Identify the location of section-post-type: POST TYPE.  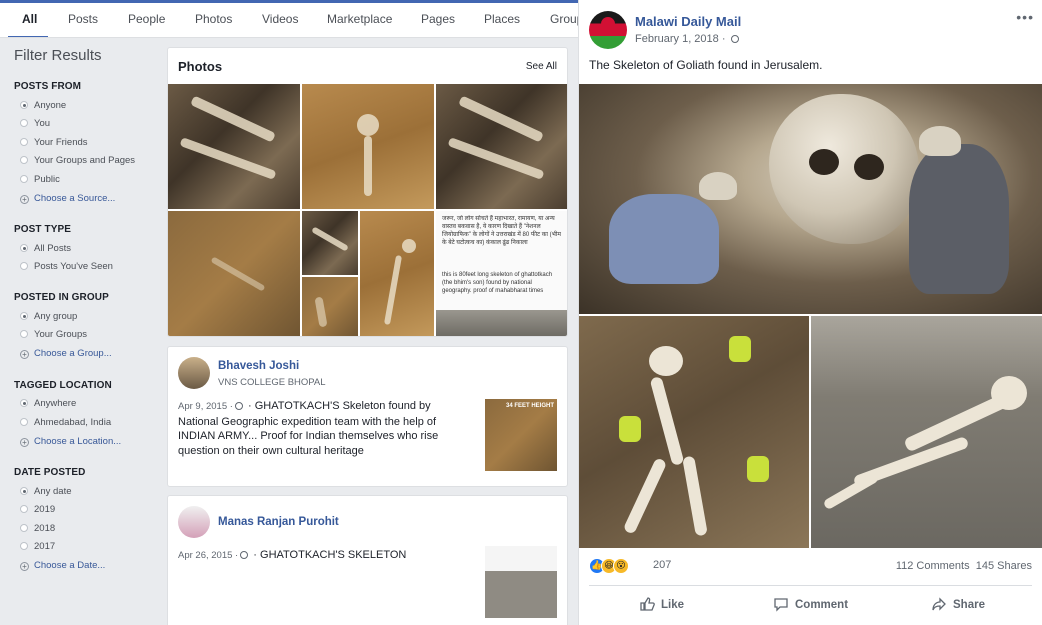
(43, 229).